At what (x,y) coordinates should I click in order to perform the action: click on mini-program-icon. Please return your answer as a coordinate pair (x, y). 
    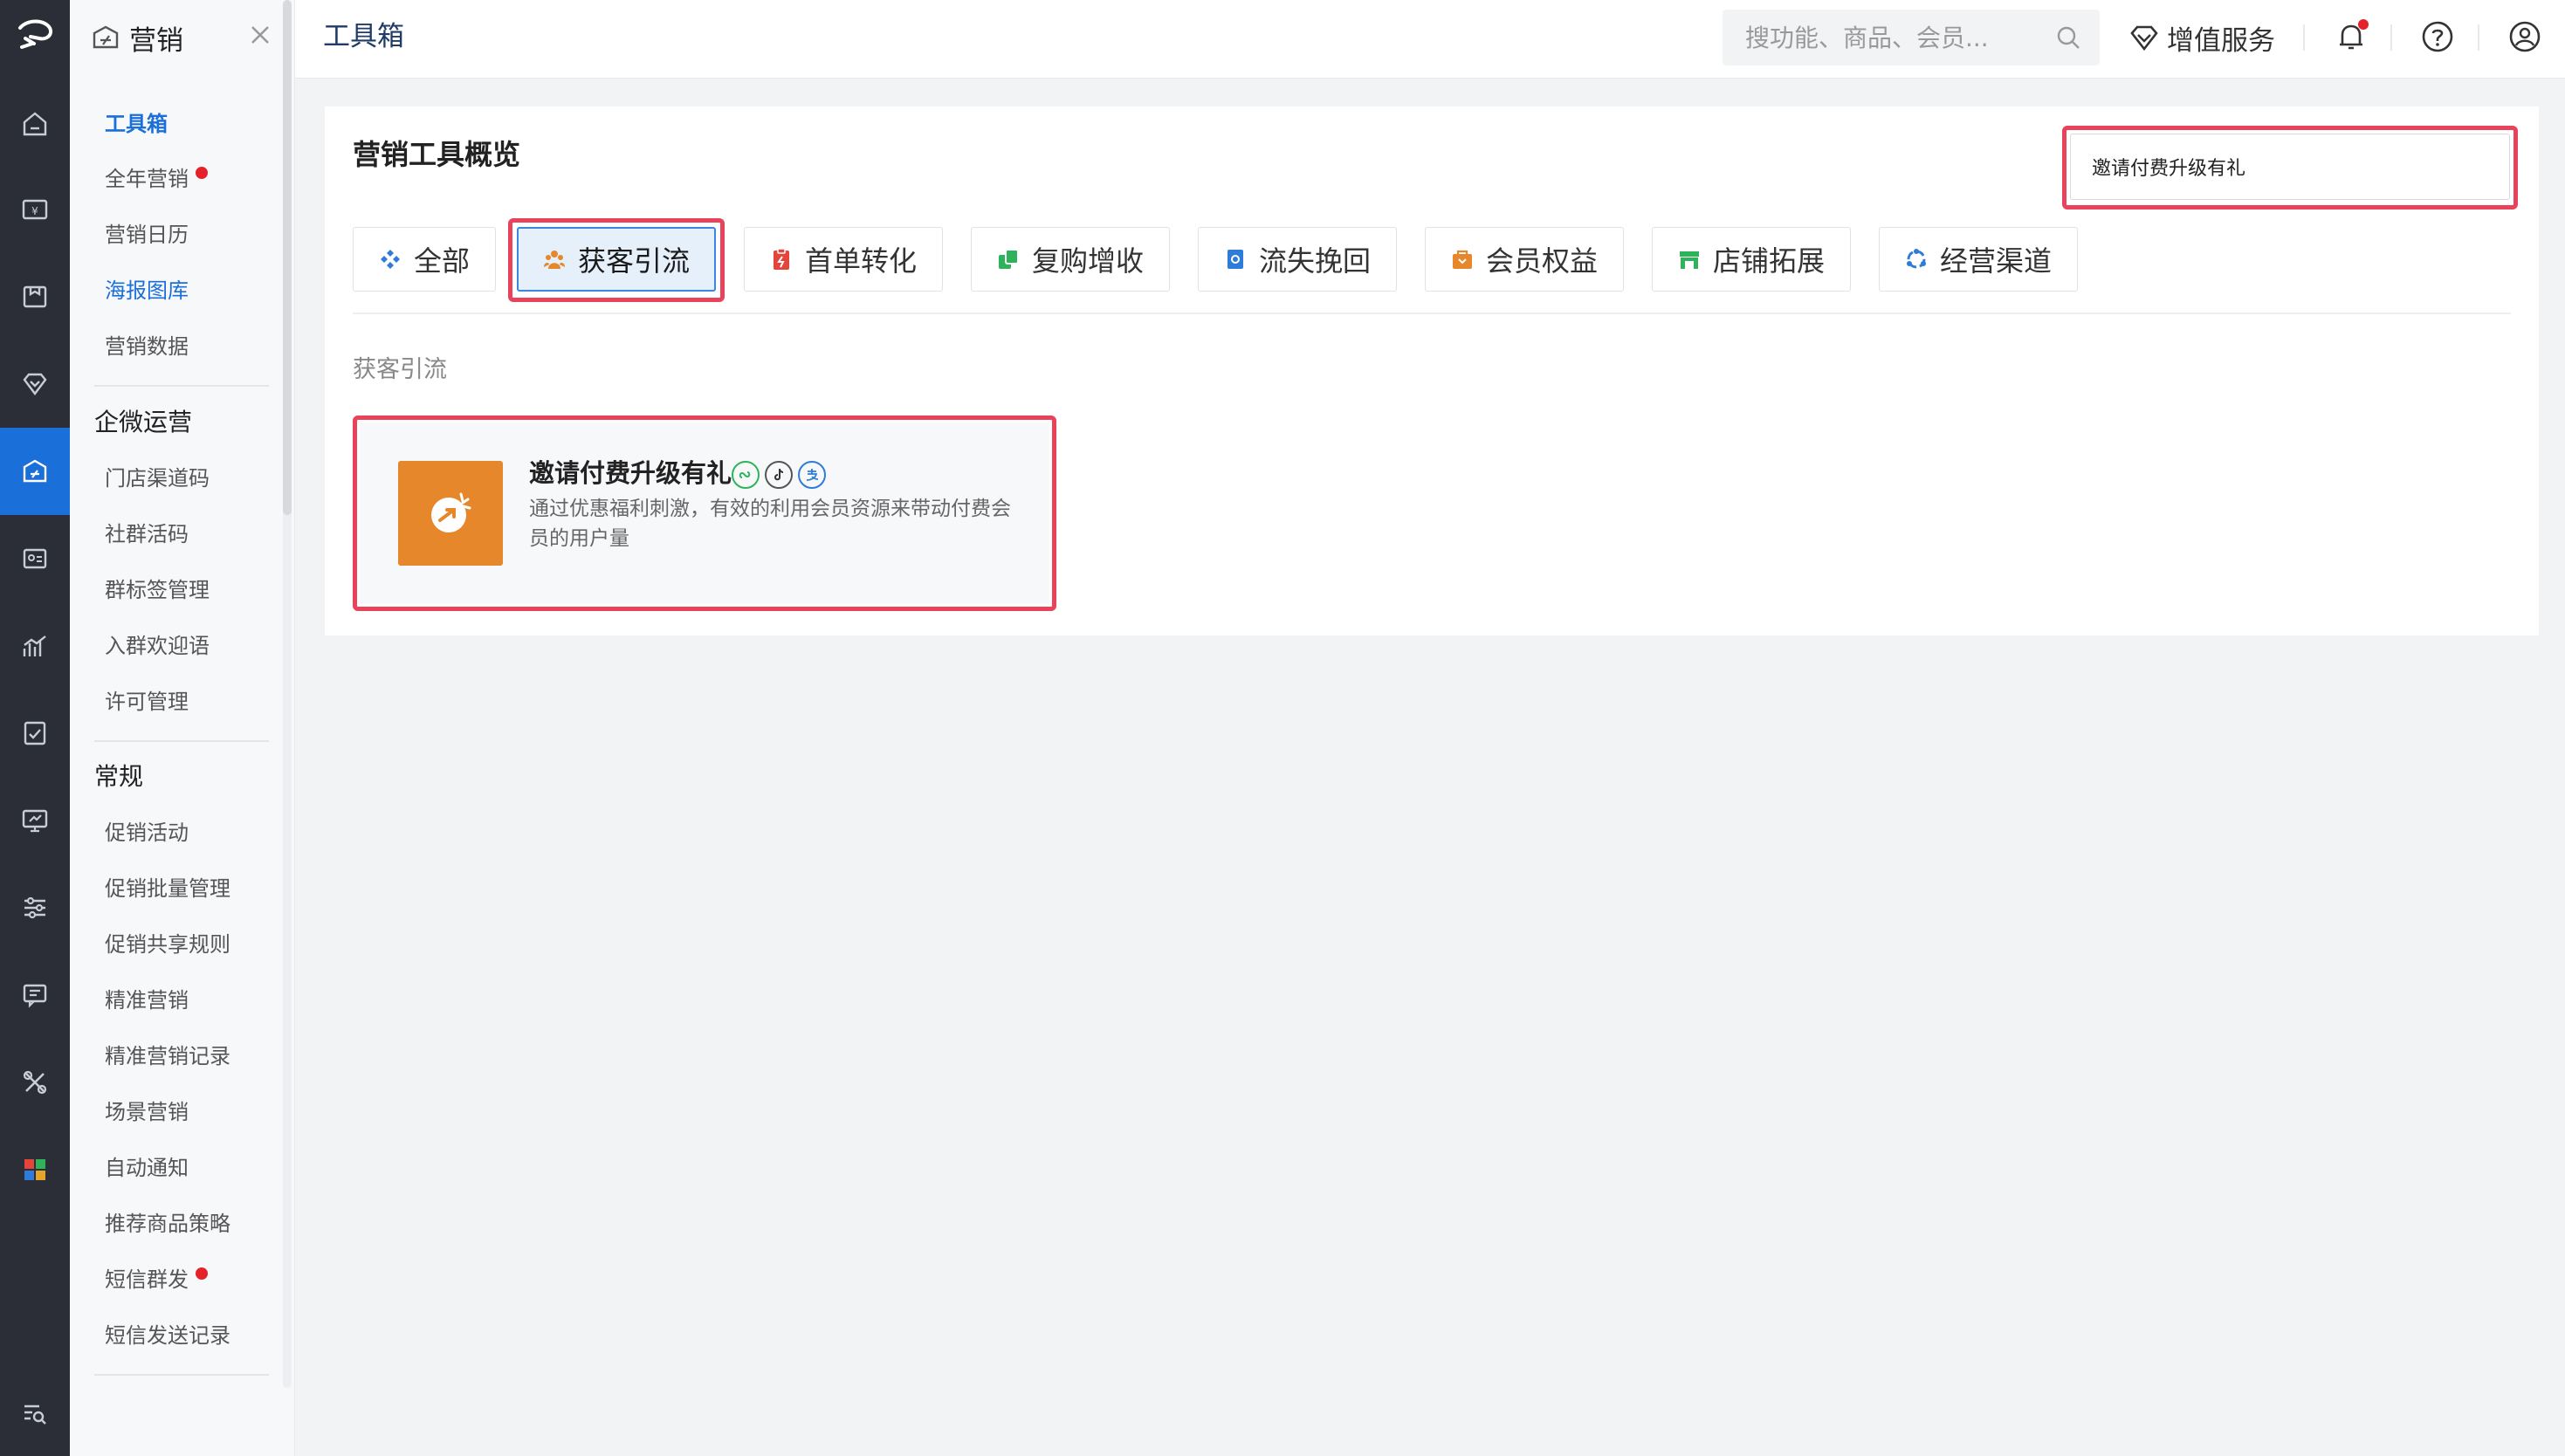
    Looking at the image, I should click on (746, 475).